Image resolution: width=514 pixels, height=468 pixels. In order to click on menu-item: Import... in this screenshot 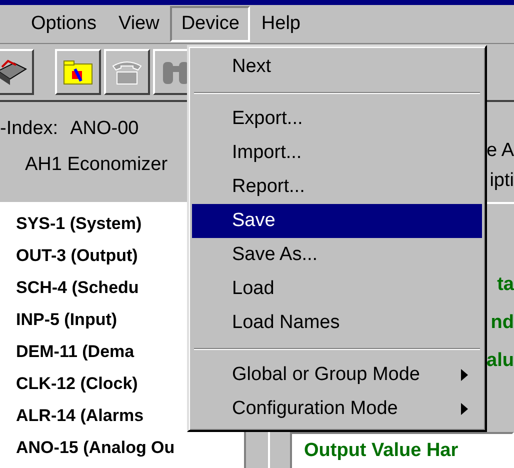, I will do `click(337, 153)`.